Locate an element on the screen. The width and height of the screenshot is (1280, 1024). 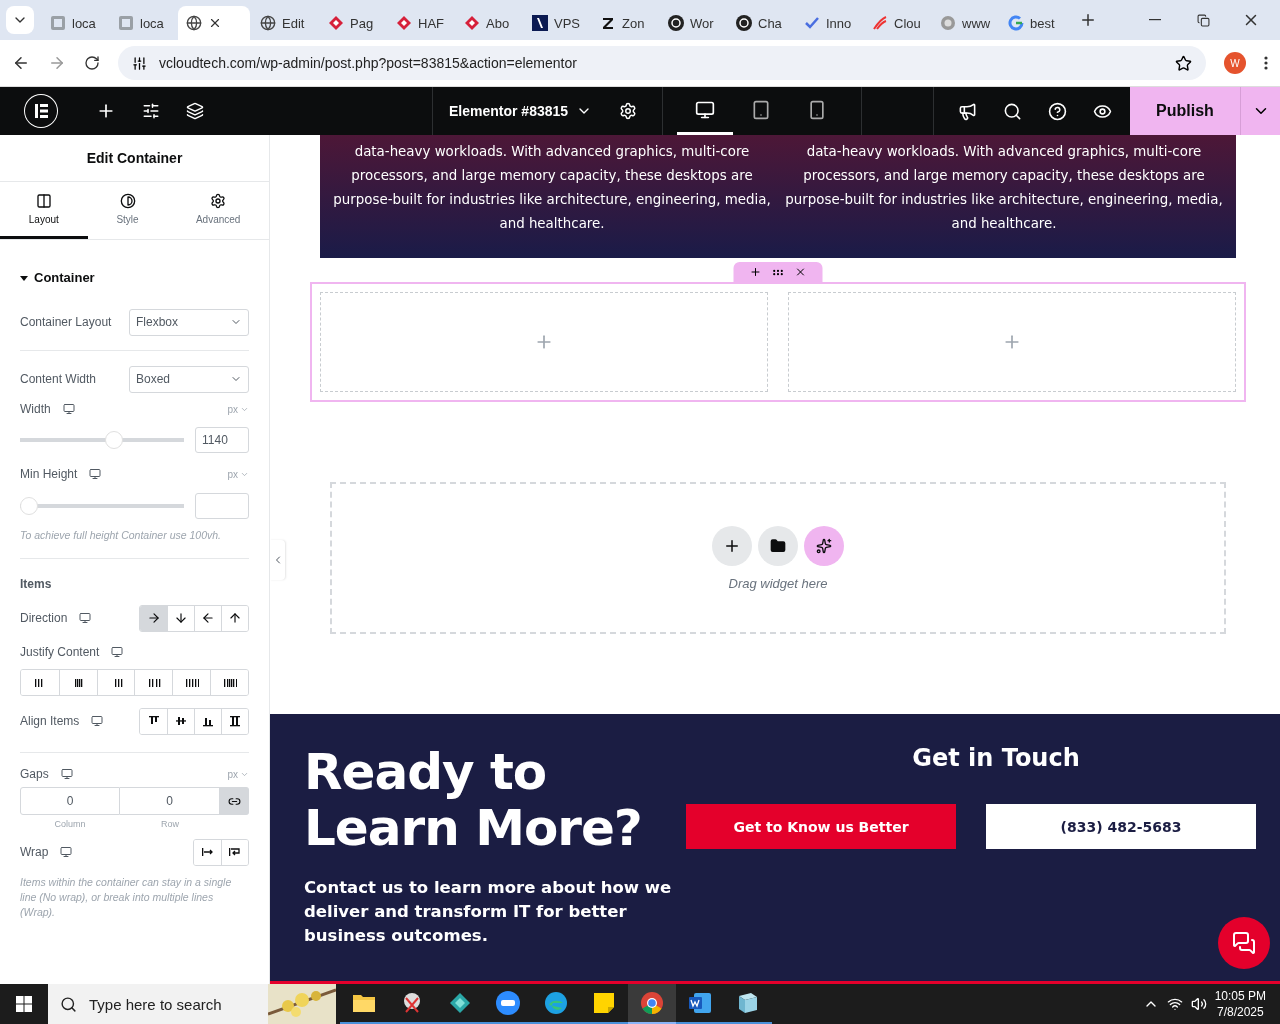
tab-search-button is located at coordinates (20, 20).